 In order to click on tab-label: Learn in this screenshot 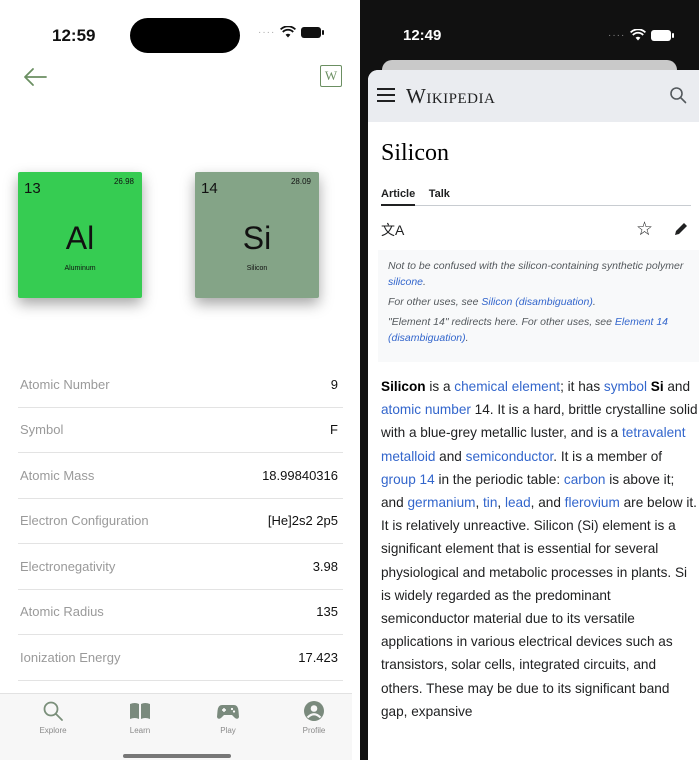, I will do `click(140, 730)`.